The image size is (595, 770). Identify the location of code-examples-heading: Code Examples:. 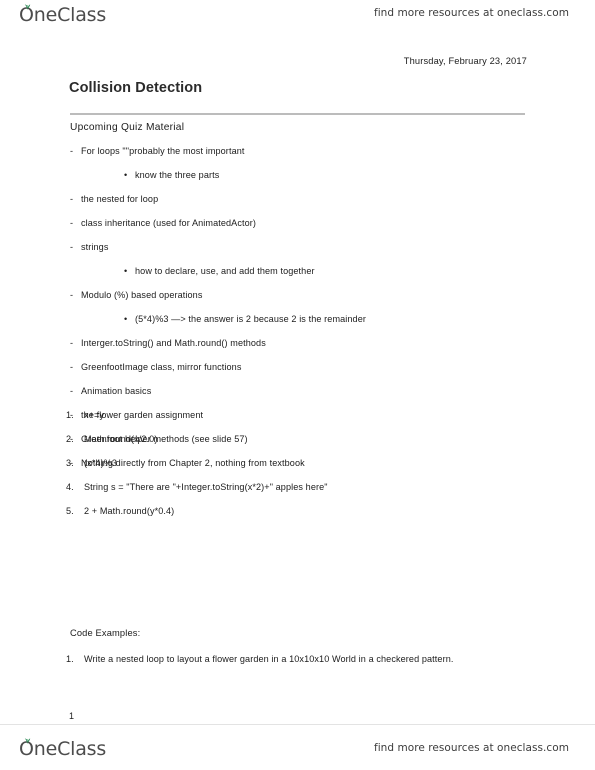
(105, 633).